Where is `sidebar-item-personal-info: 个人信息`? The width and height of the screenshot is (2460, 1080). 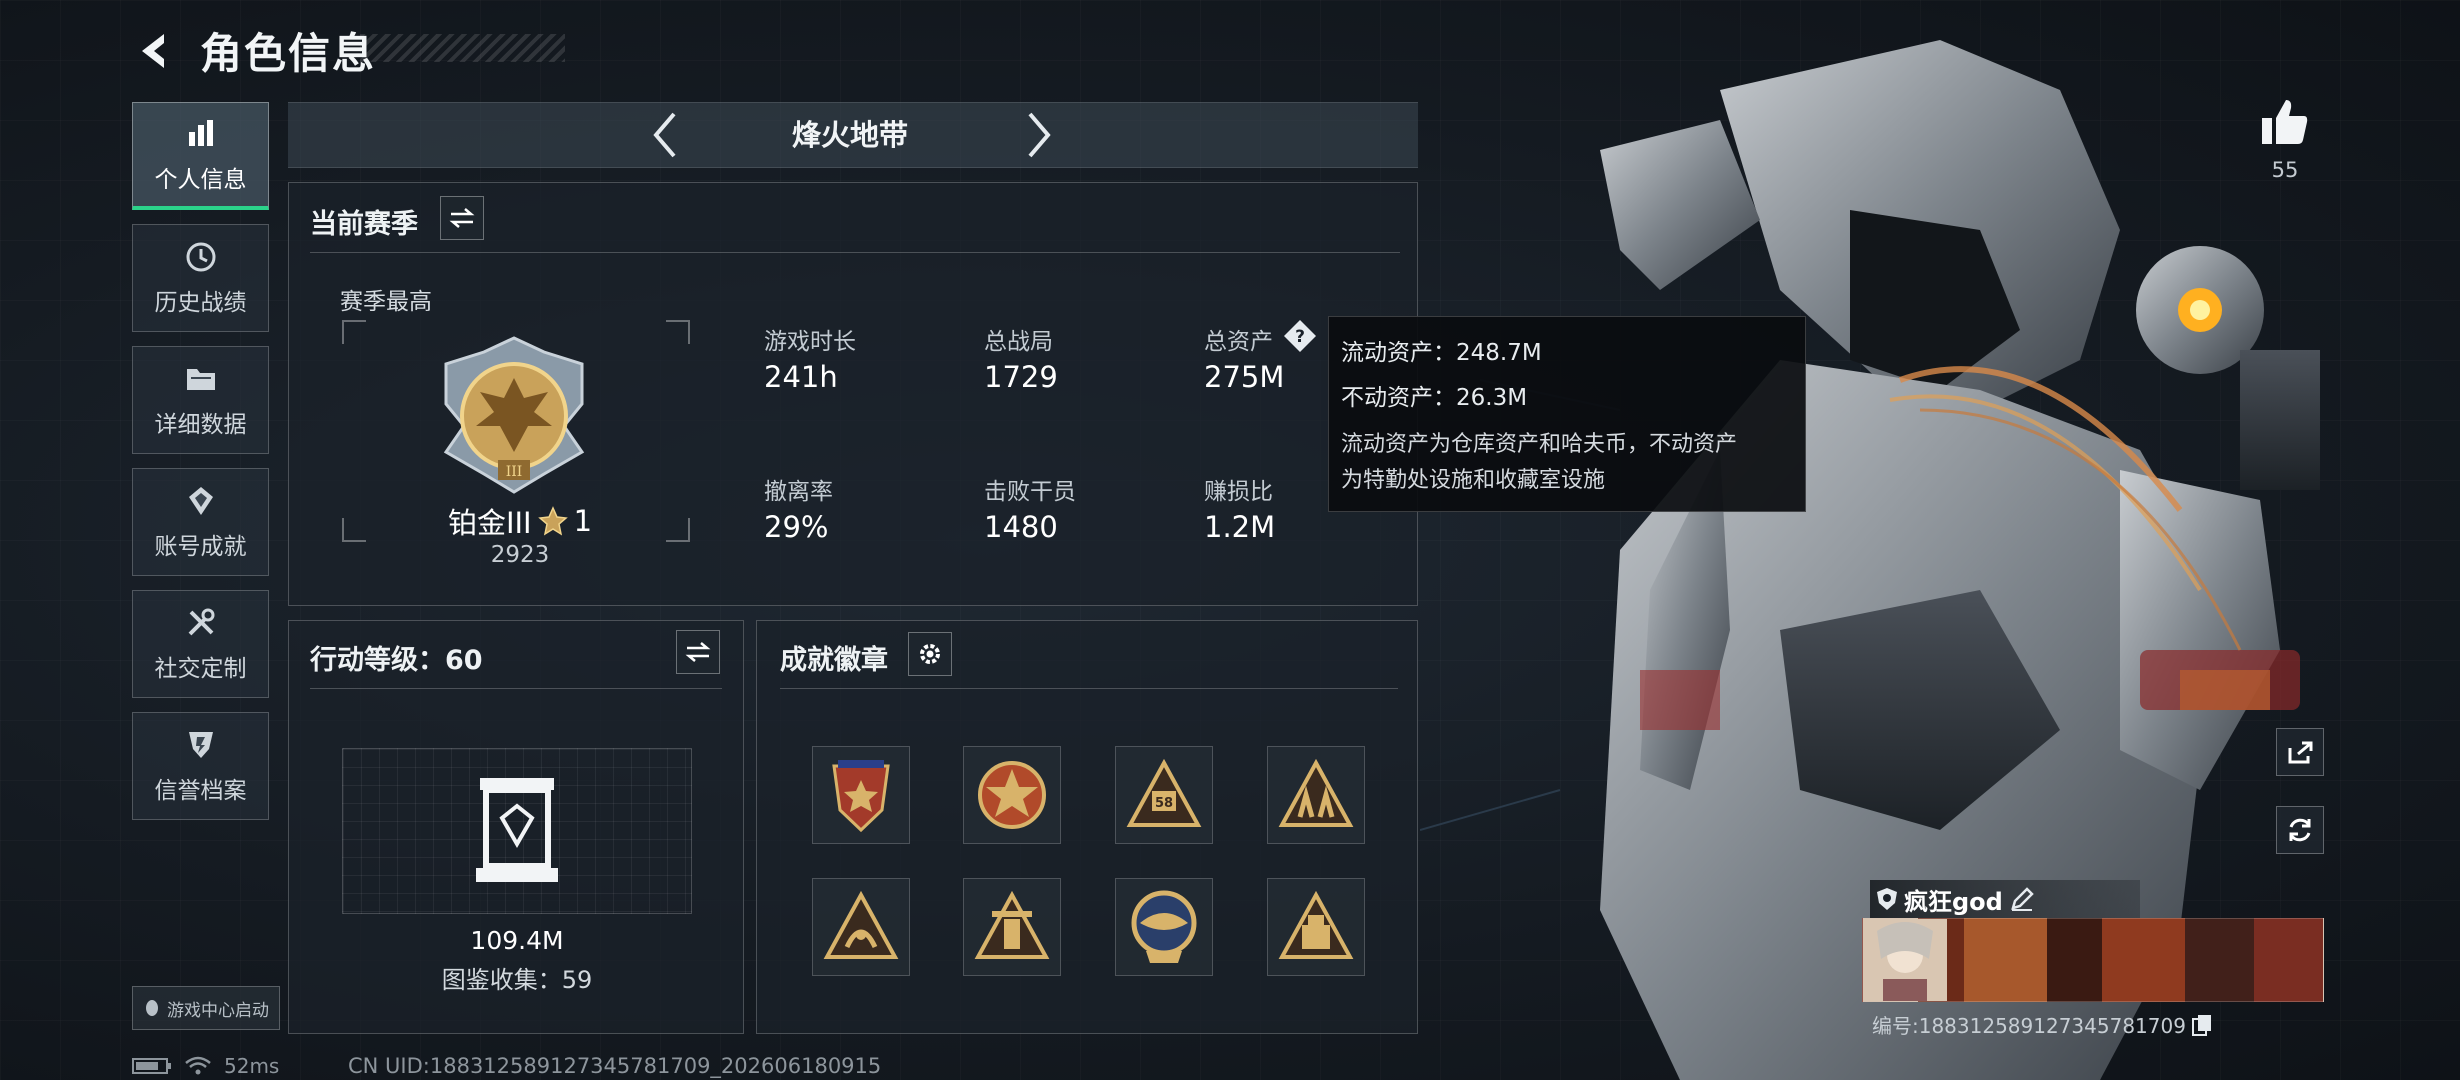
sidebar-item-personal-info: 个人信息 is located at coordinates (200, 156).